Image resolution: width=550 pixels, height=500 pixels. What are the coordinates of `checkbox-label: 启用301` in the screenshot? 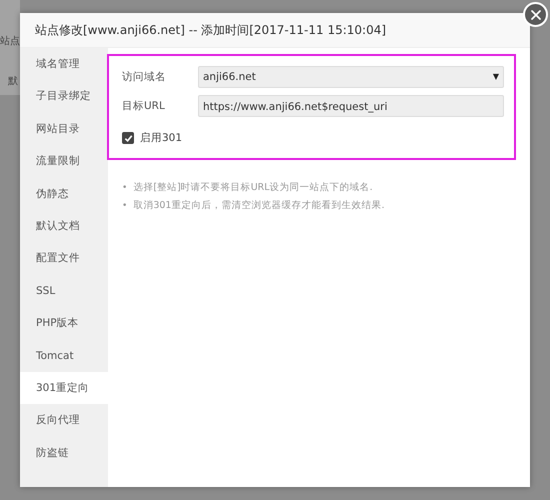 It's located at (161, 138).